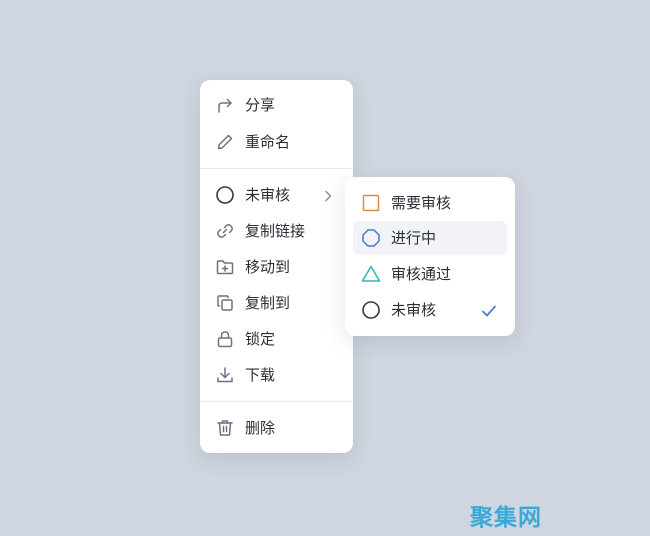  What do you see at coordinates (371, 274) in the screenshot?
I see `triangle-icon` at bounding box center [371, 274].